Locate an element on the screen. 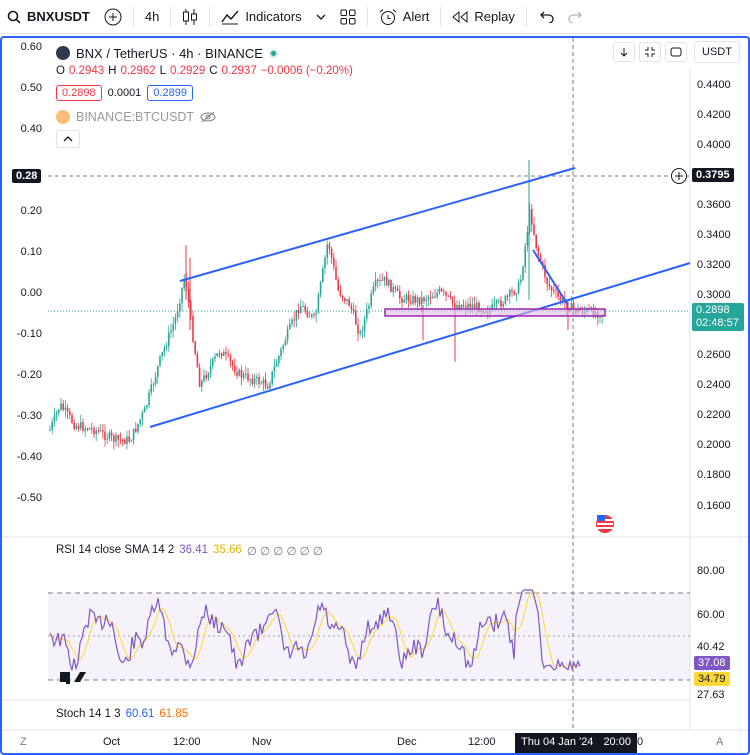  left-scale-tick: 0.00 is located at coordinates (31, 293).